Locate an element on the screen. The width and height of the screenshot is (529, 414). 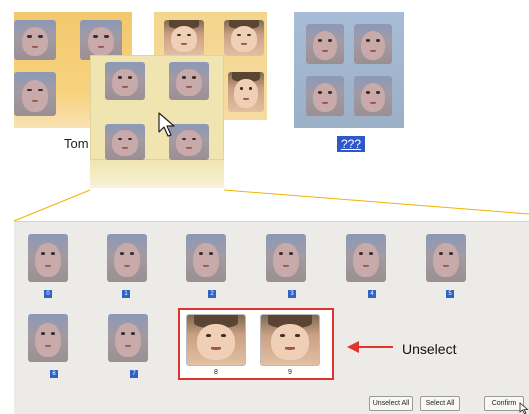
select-all-button: Select All is located at coordinates (440, 403).